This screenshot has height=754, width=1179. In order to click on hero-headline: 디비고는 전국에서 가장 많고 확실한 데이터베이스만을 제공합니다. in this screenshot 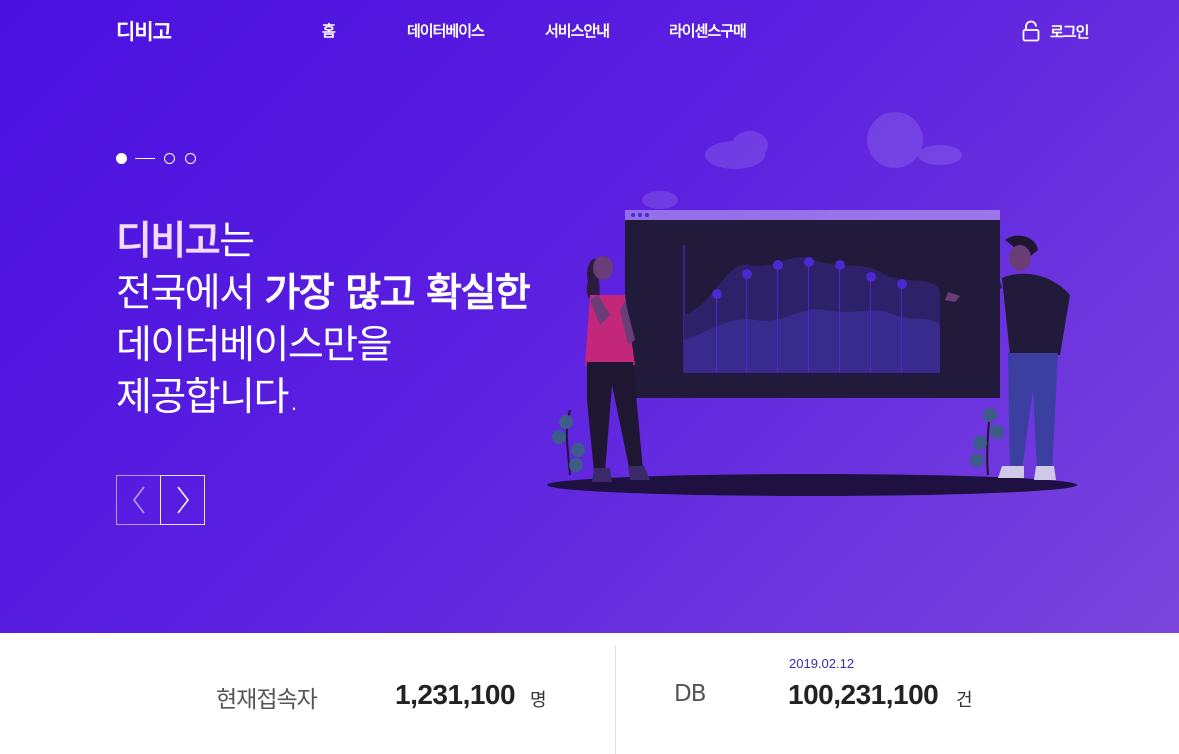, I will do `click(323, 320)`.